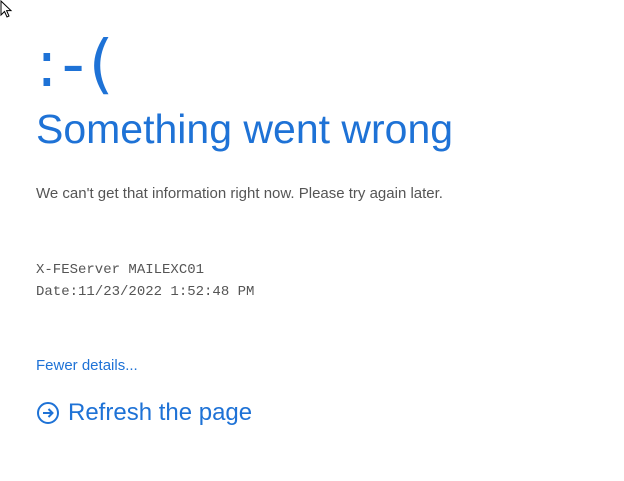 This screenshot has width=624, height=481. Describe the element at coordinates (160, 412) in the screenshot. I see `refresh-page-label: Refresh the page` at that location.